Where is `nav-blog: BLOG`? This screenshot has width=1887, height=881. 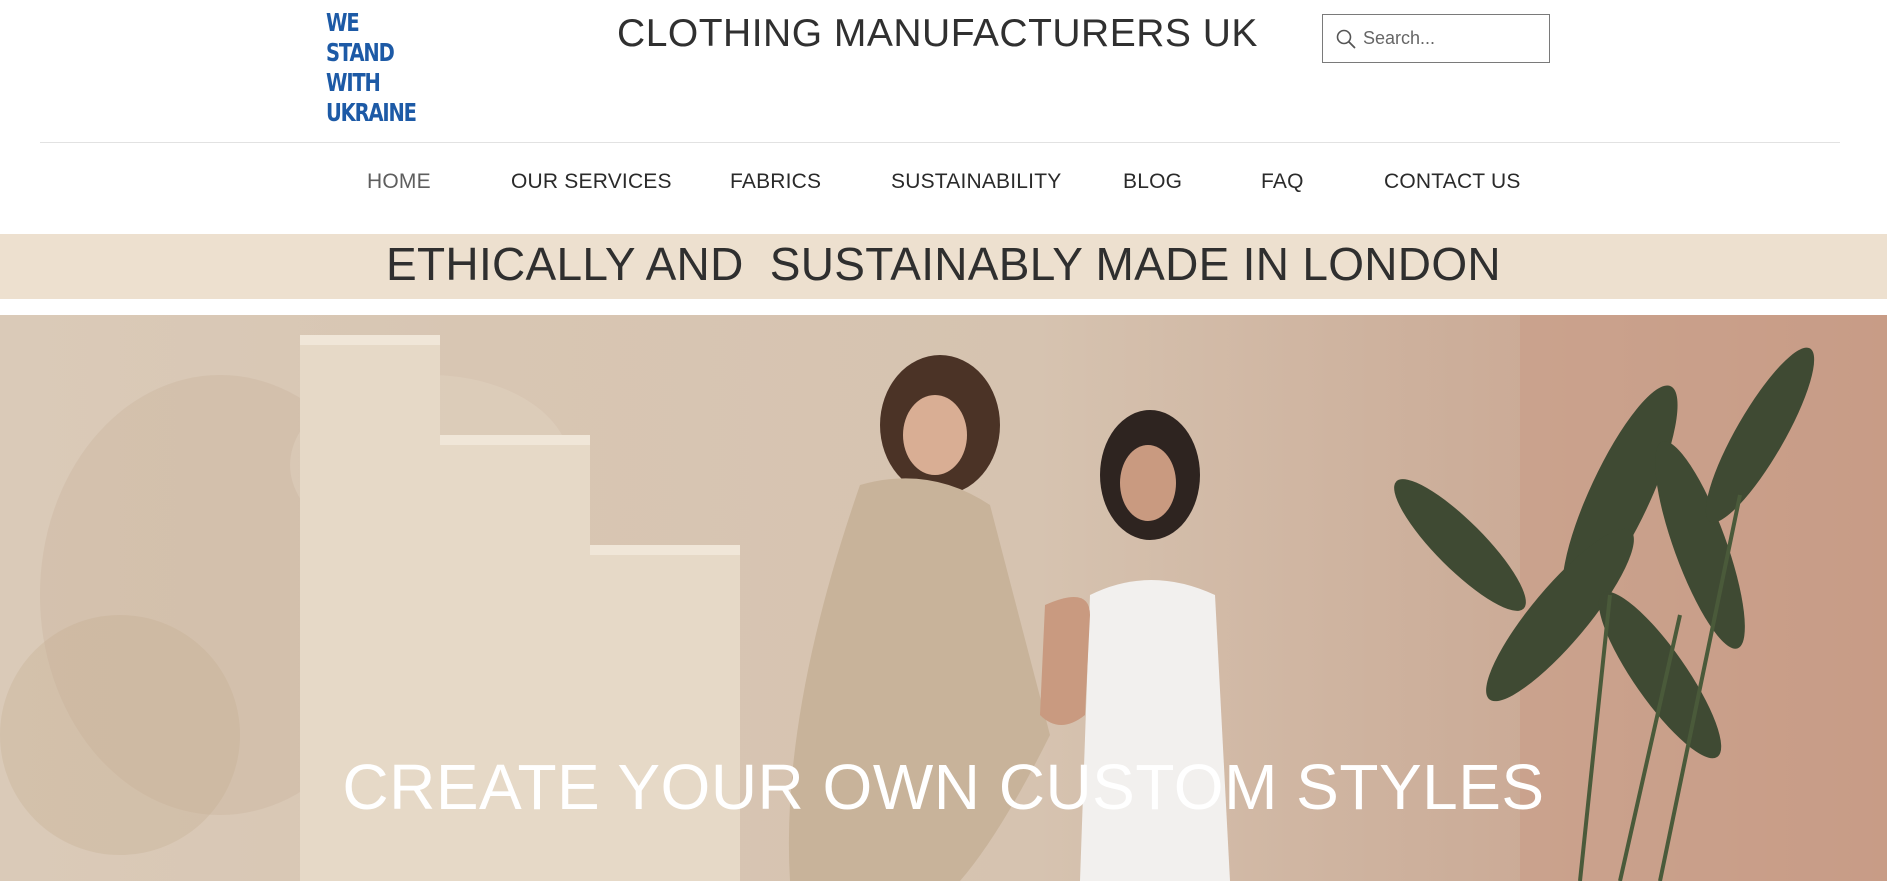 nav-blog: BLOG is located at coordinates (1152, 182).